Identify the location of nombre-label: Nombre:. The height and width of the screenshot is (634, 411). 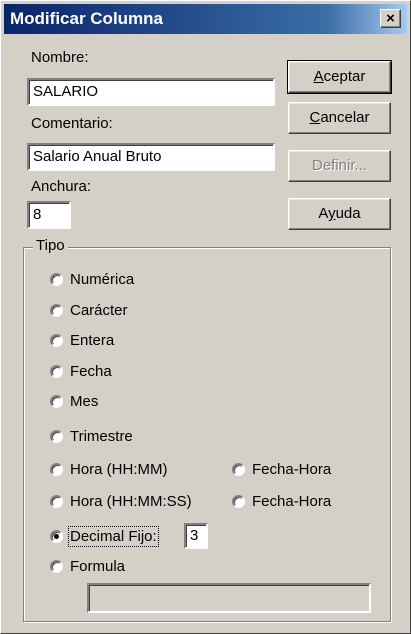
(60, 57).